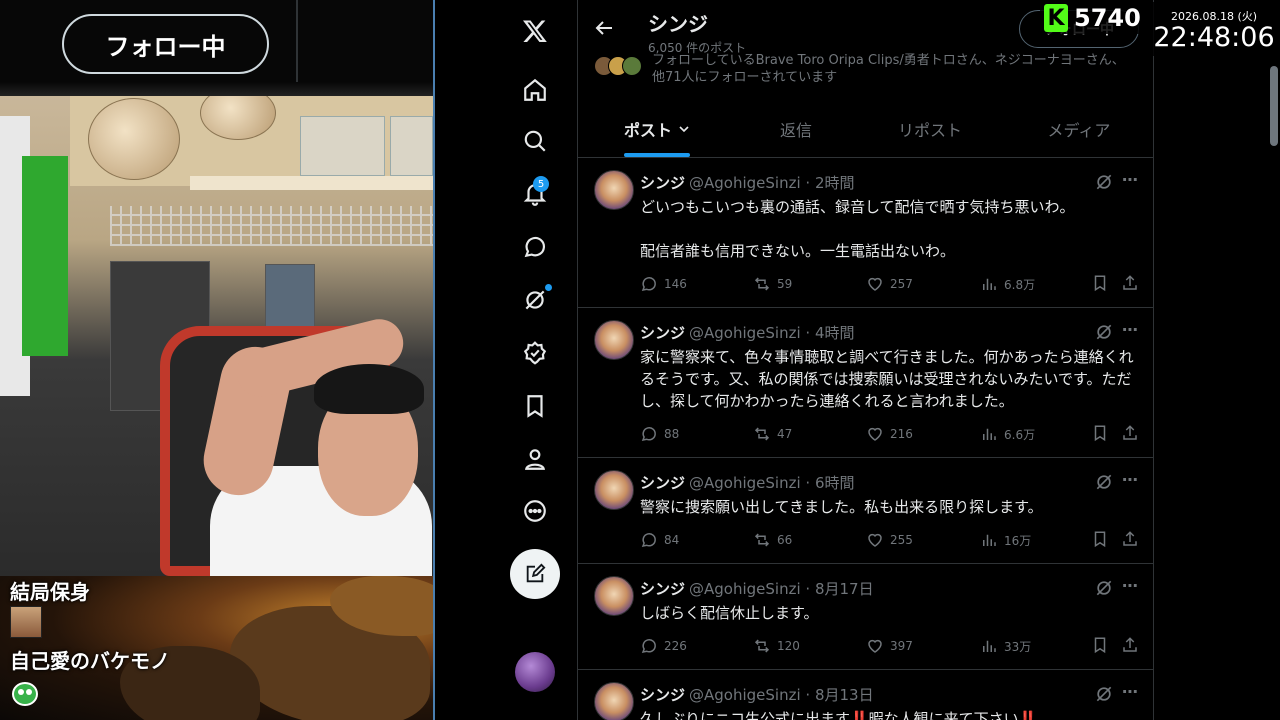 This screenshot has width=1280, height=720. Describe the element at coordinates (889, 434) in the screenshot. I see `like-button: 216` at that location.